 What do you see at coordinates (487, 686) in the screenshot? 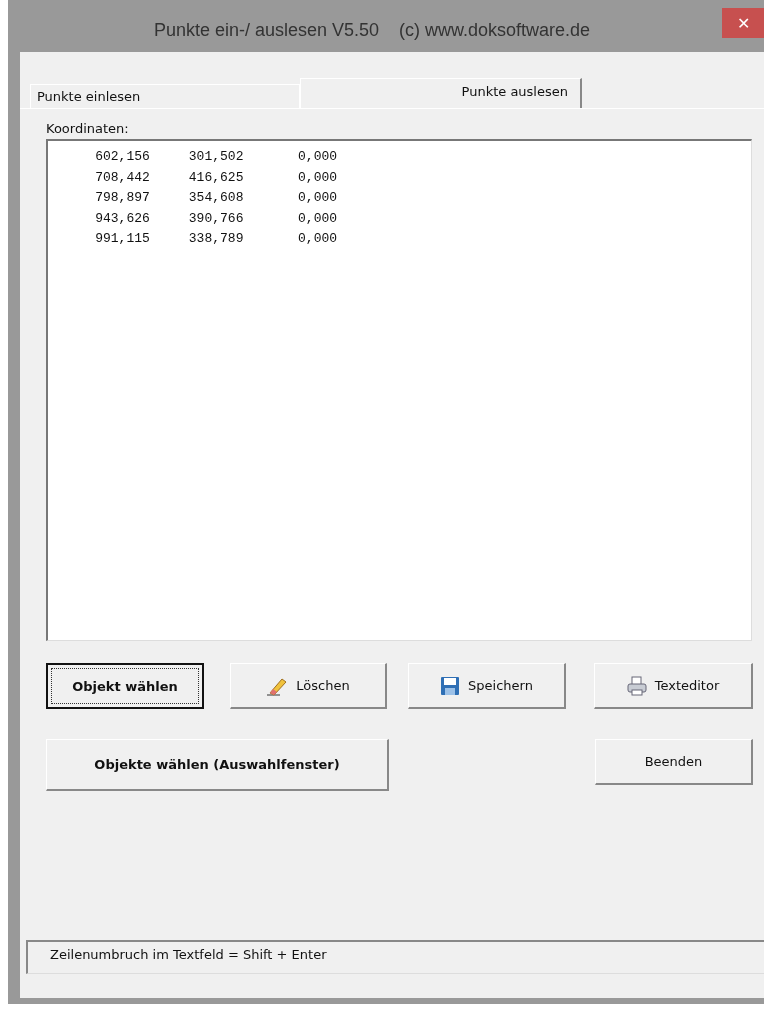
I see `button: Speichern` at bounding box center [487, 686].